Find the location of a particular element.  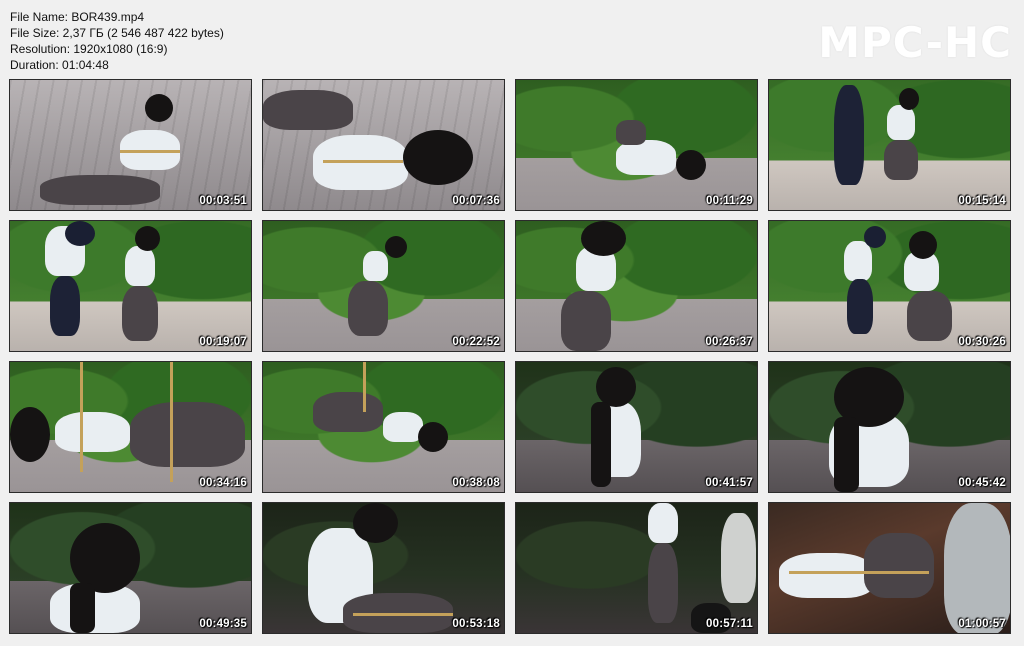

thumbnail: 00:11:29 is located at coordinates (636, 145).